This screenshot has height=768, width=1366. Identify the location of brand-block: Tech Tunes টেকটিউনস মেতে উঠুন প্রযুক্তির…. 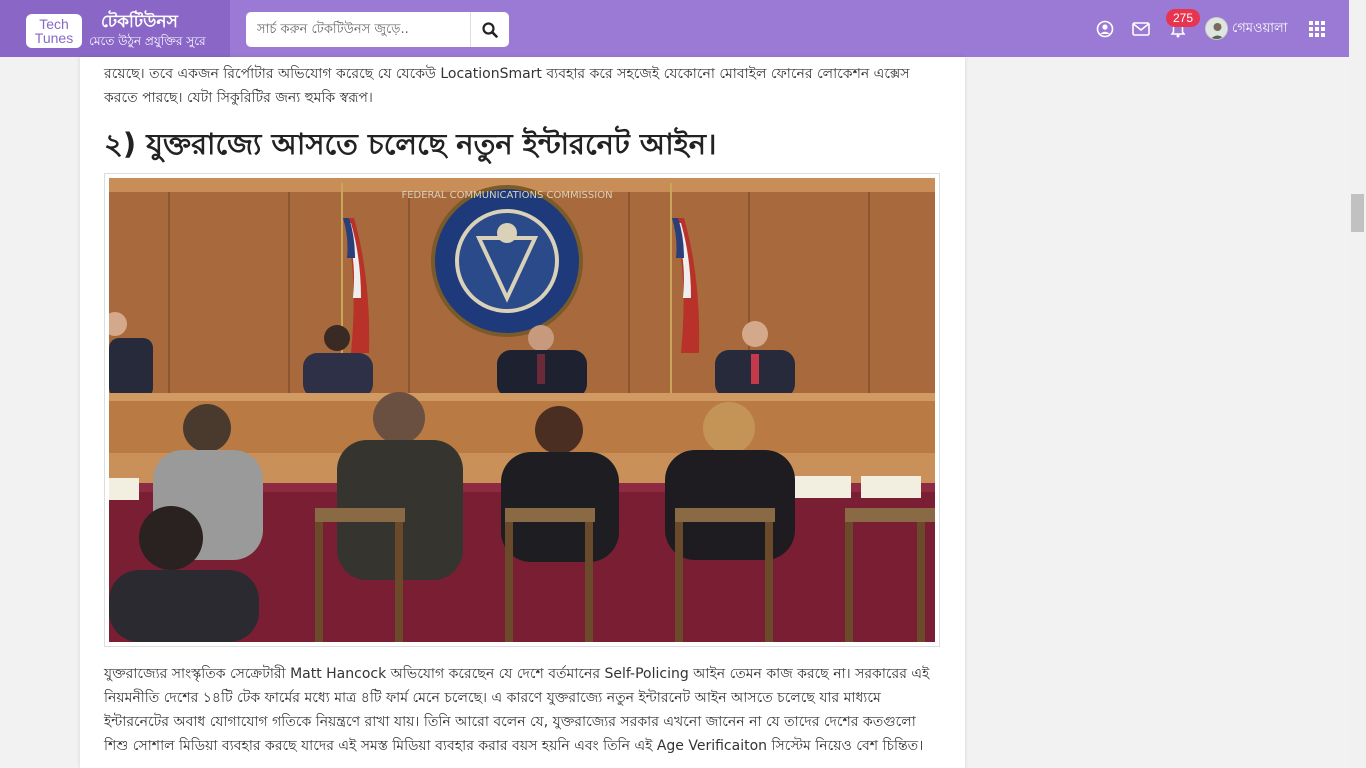
(115, 28).